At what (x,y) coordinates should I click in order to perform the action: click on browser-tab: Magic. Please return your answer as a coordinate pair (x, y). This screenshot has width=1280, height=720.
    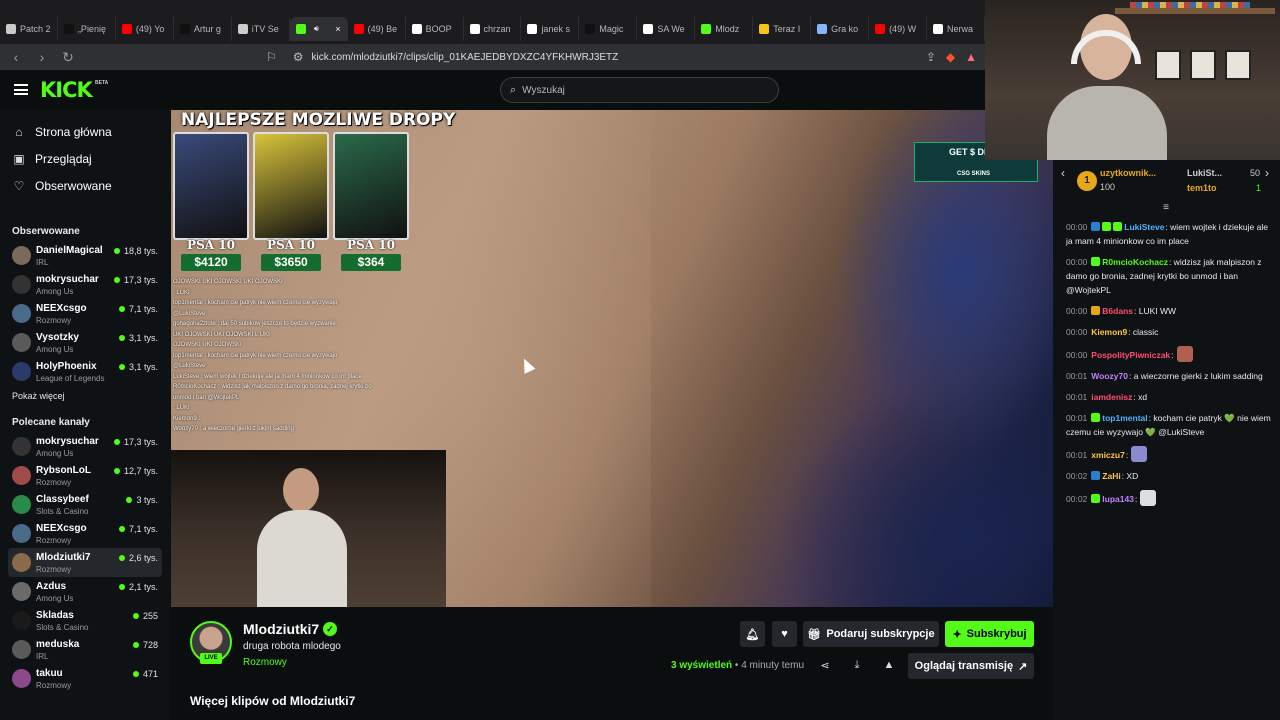
    Looking at the image, I should click on (608, 29).